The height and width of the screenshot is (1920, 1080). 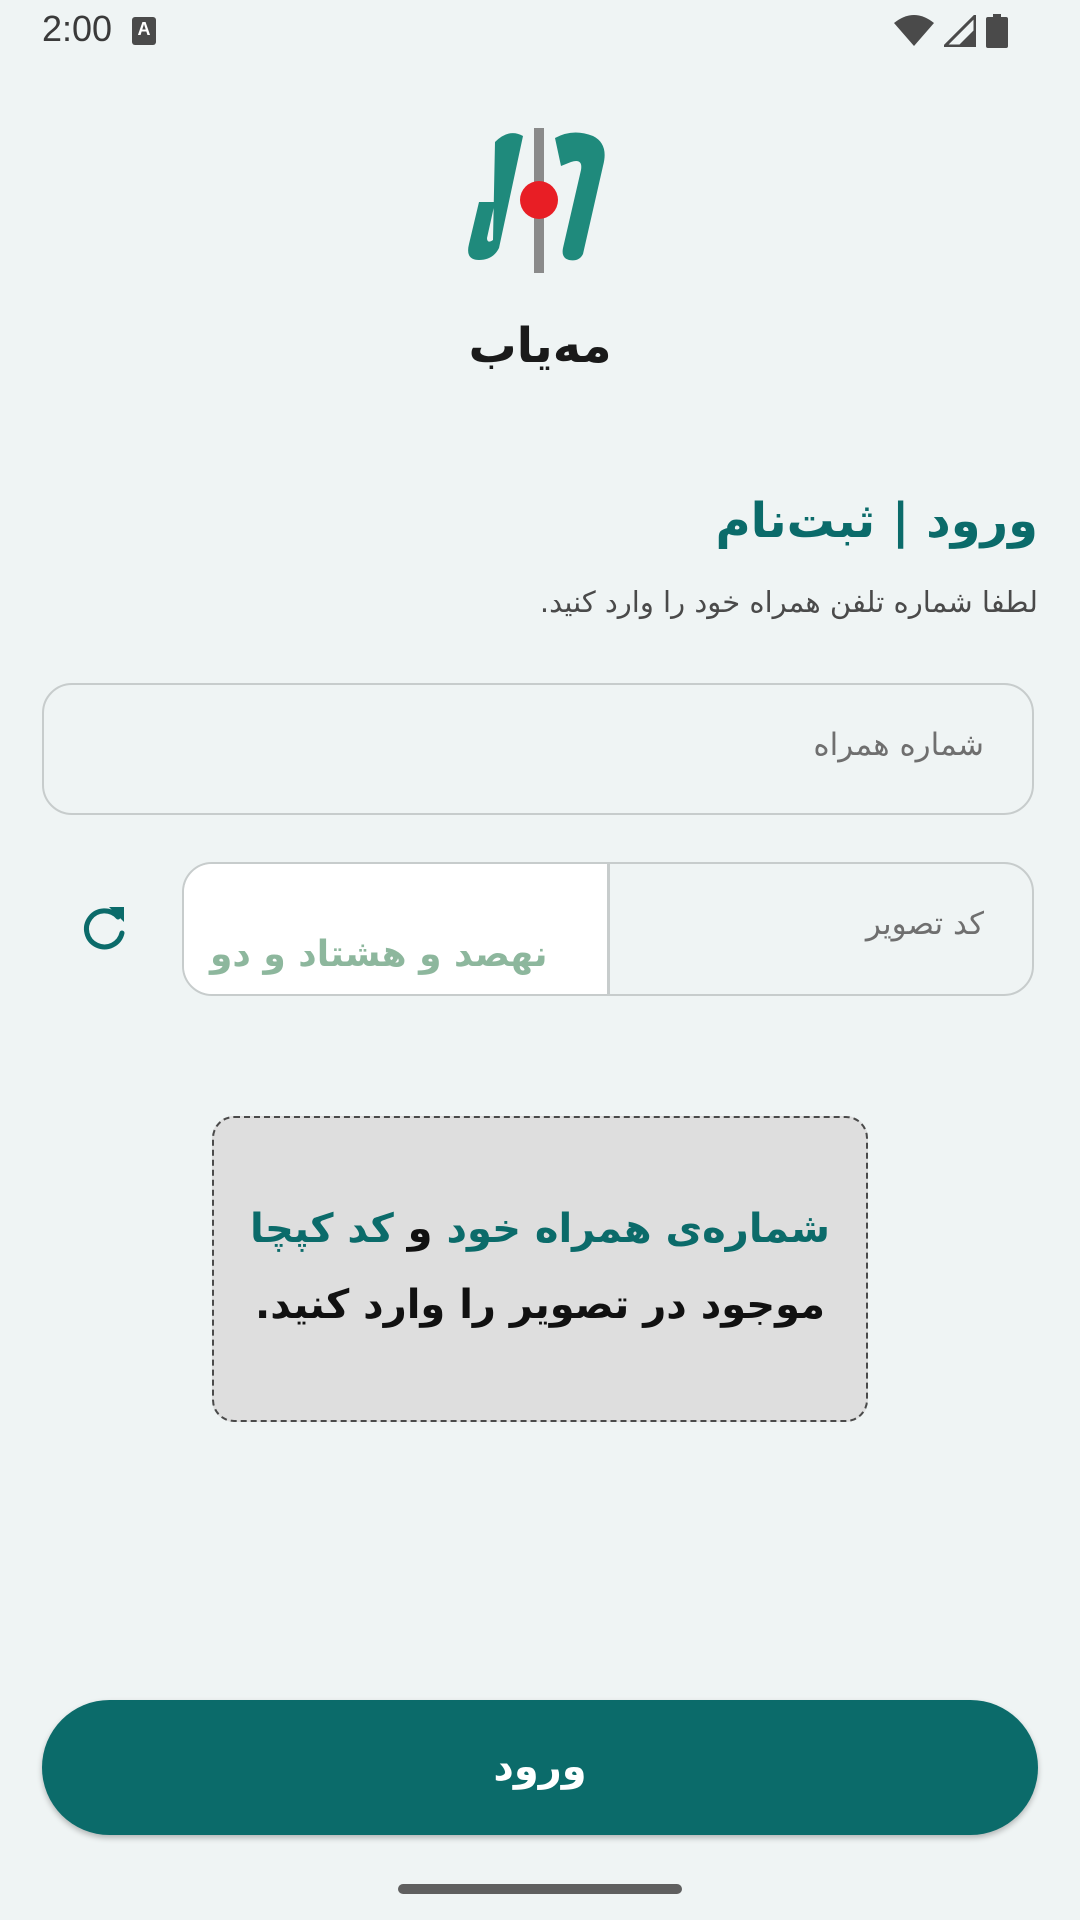 I want to click on hint-captcha-highlight: کد کپچا, so click(x=322, y=1229).